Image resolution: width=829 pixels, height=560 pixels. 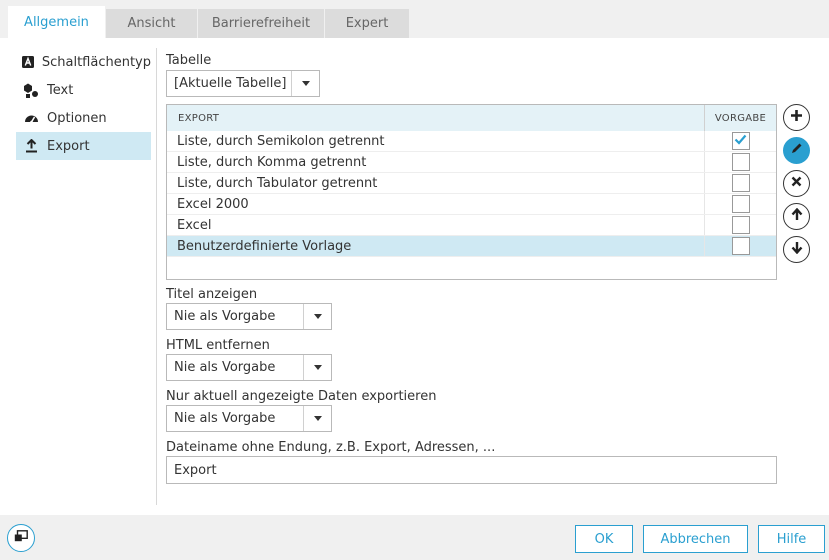 What do you see at coordinates (264, 246) in the screenshot?
I see `export-format-label: Benutzerdefinierte Vorlage` at bounding box center [264, 246].